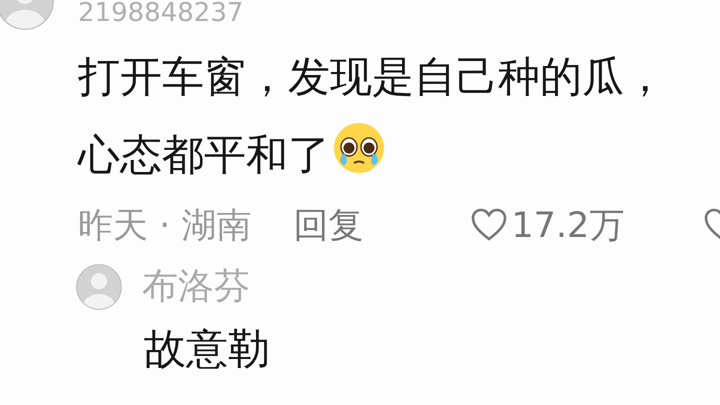 Image resolution: width=720 pixels, height=405 pixels. I want to click on username: 布洛芬, so click(196, 287).